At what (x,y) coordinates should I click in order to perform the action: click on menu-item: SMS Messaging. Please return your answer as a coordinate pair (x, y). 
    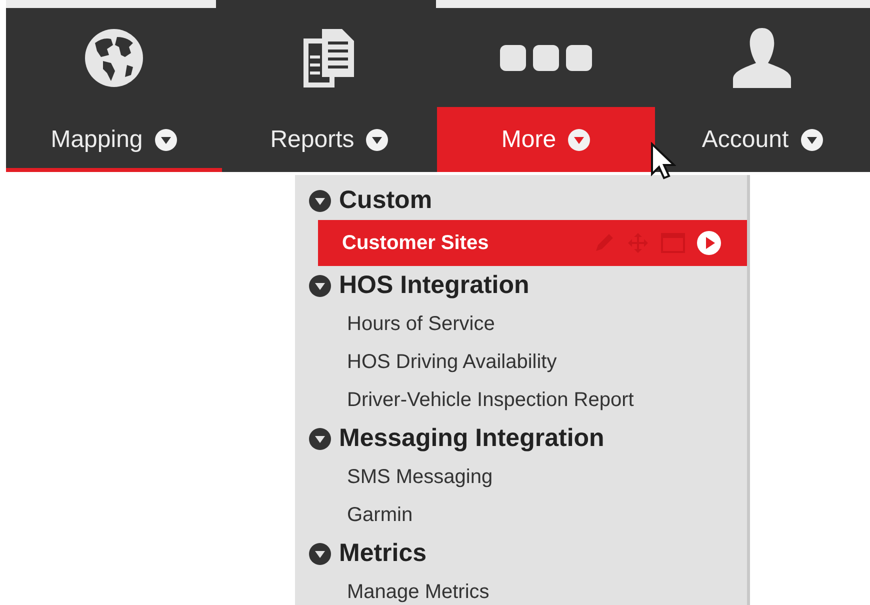
    Looking at the image, I should click on (547, 477).